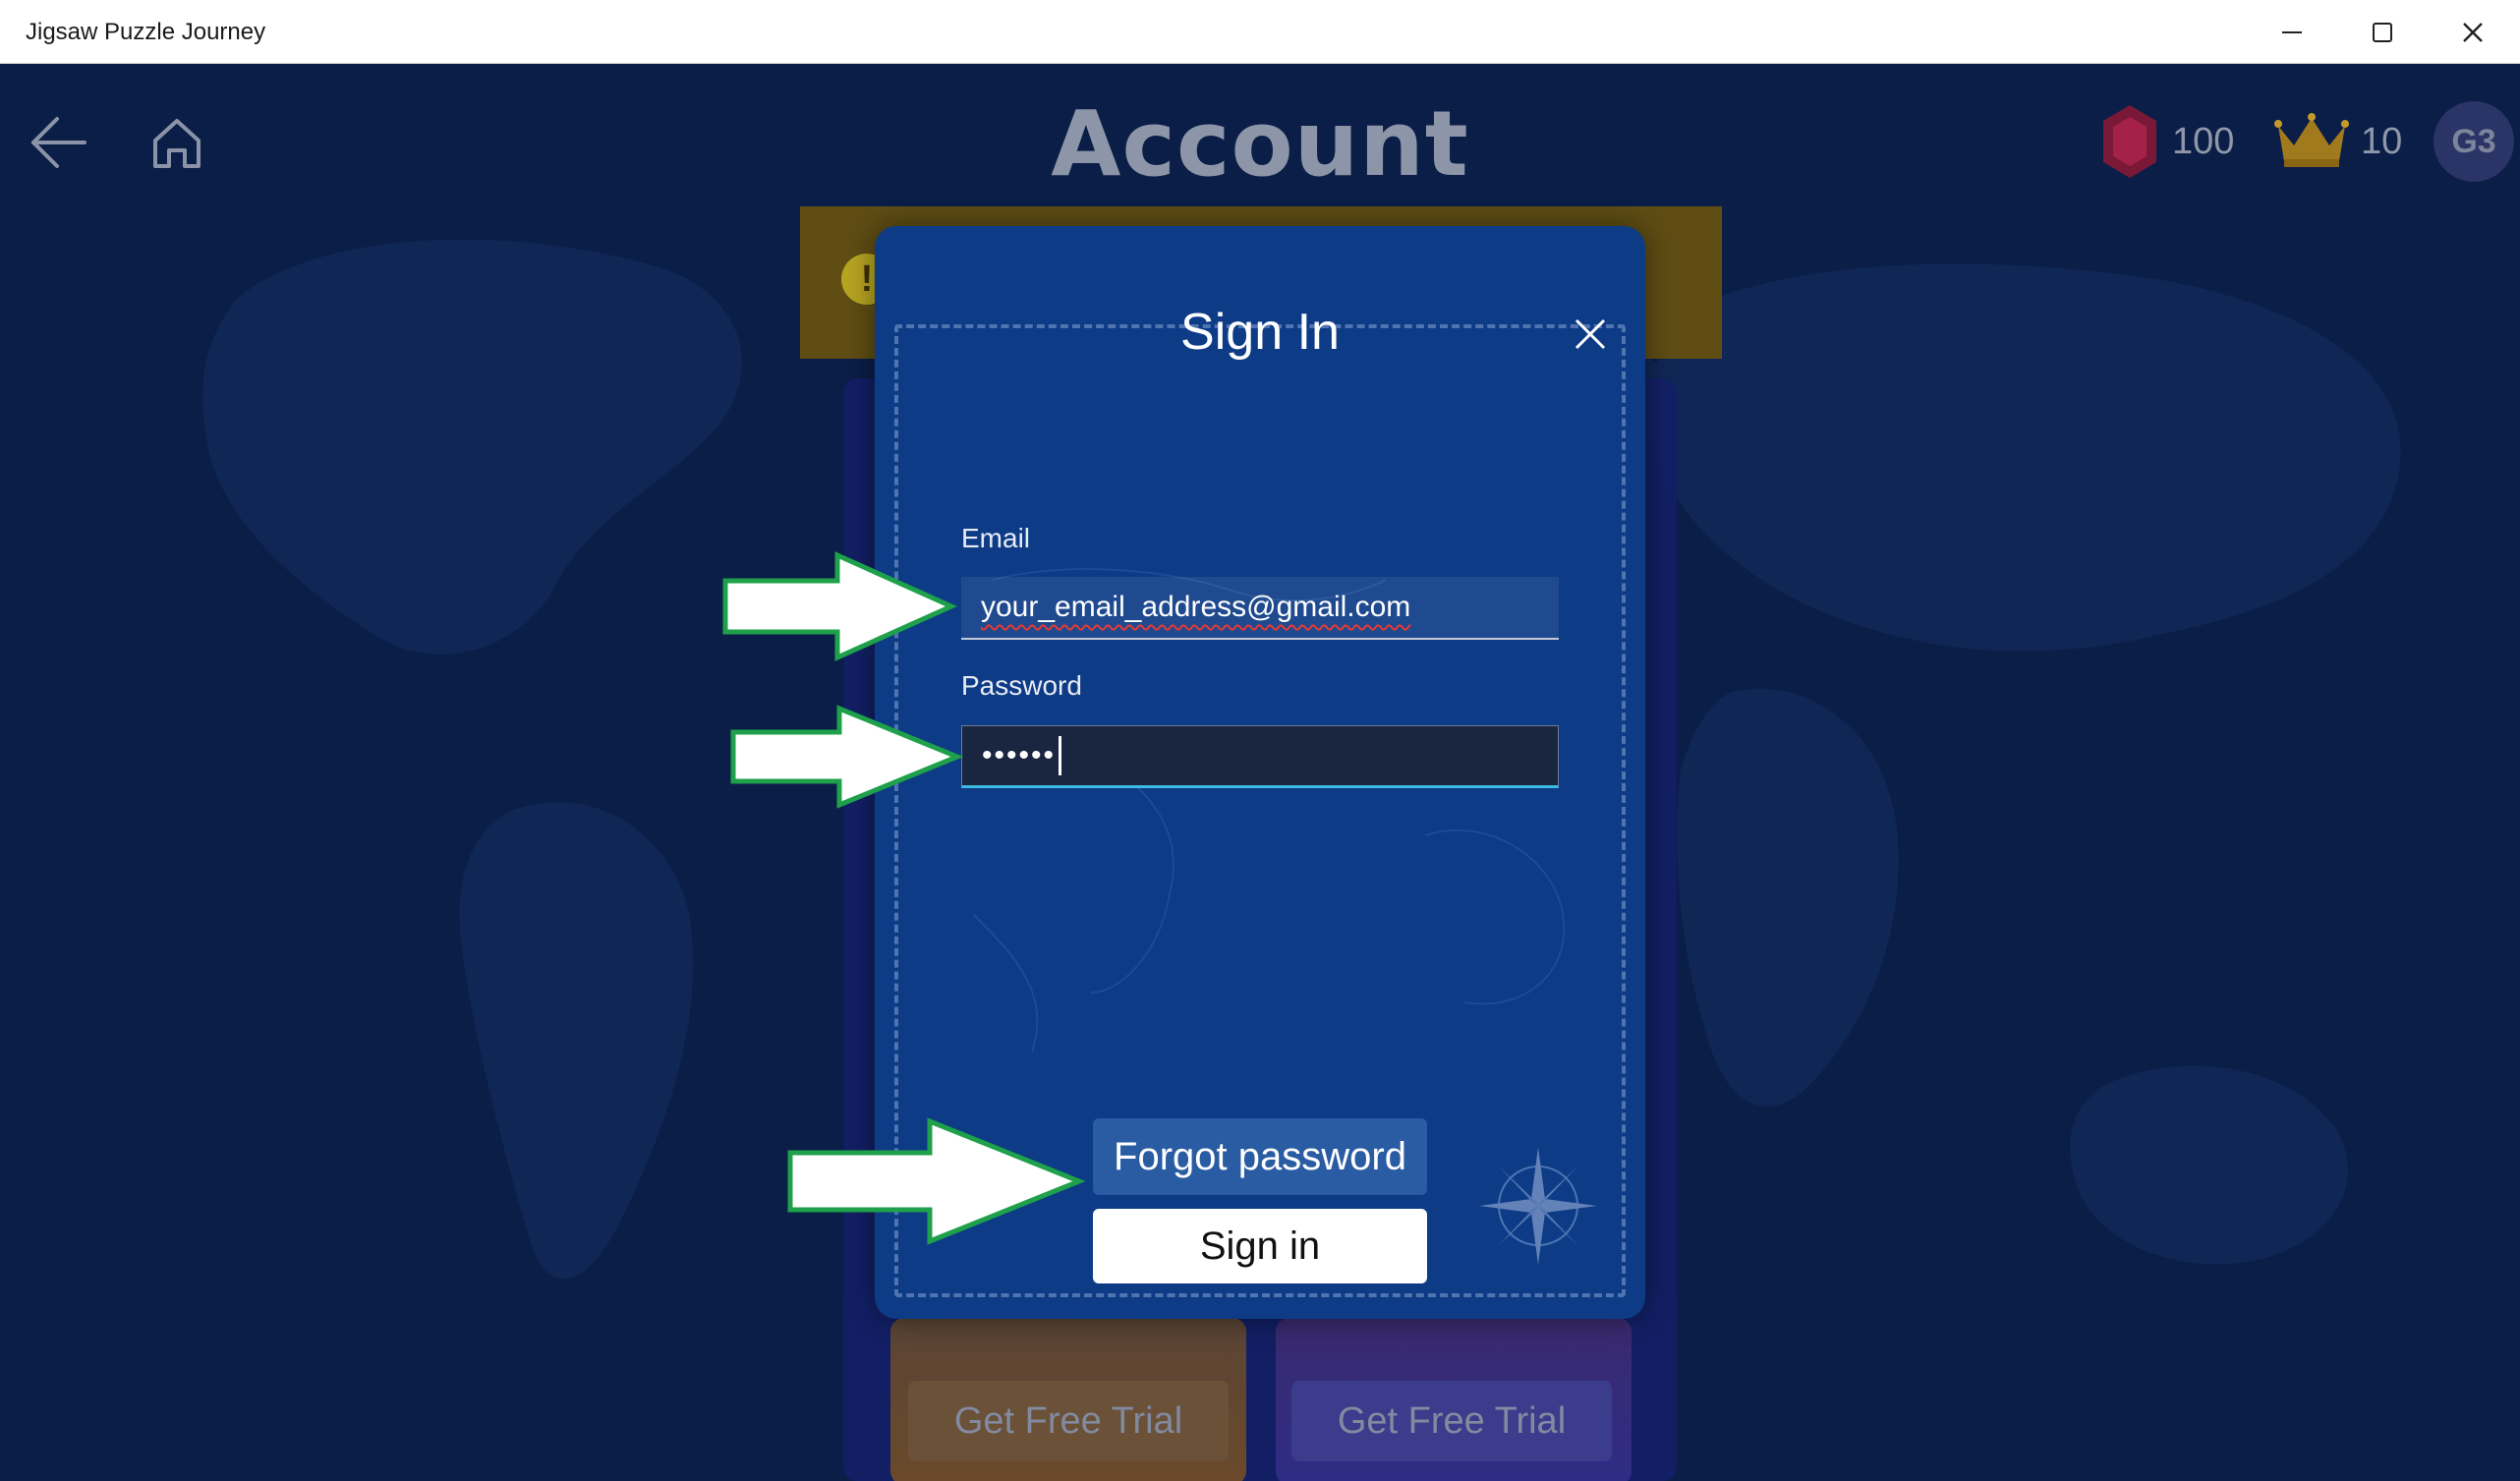 This screenshot has width=2520, height=1481. What do you see at coordinates (2203, 141) in the screenshot?
I see `gem-count: 100` at bounding box center [2203, 141].